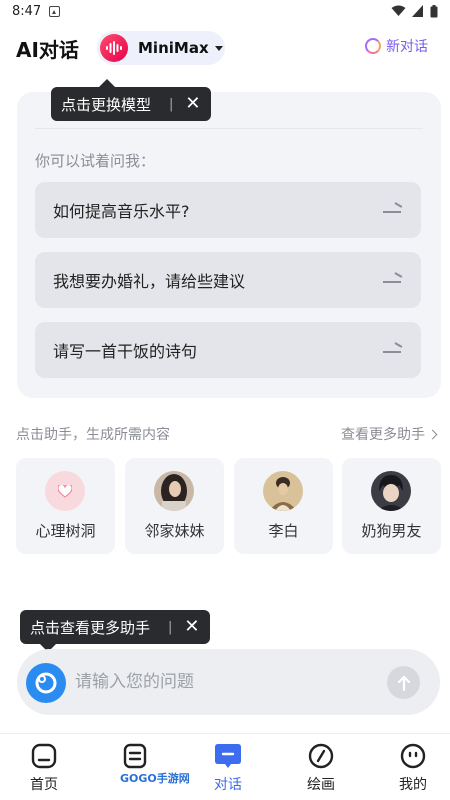 The image size is (450, 800). I want to click on assistant-name: 李白, so click(283, 531).